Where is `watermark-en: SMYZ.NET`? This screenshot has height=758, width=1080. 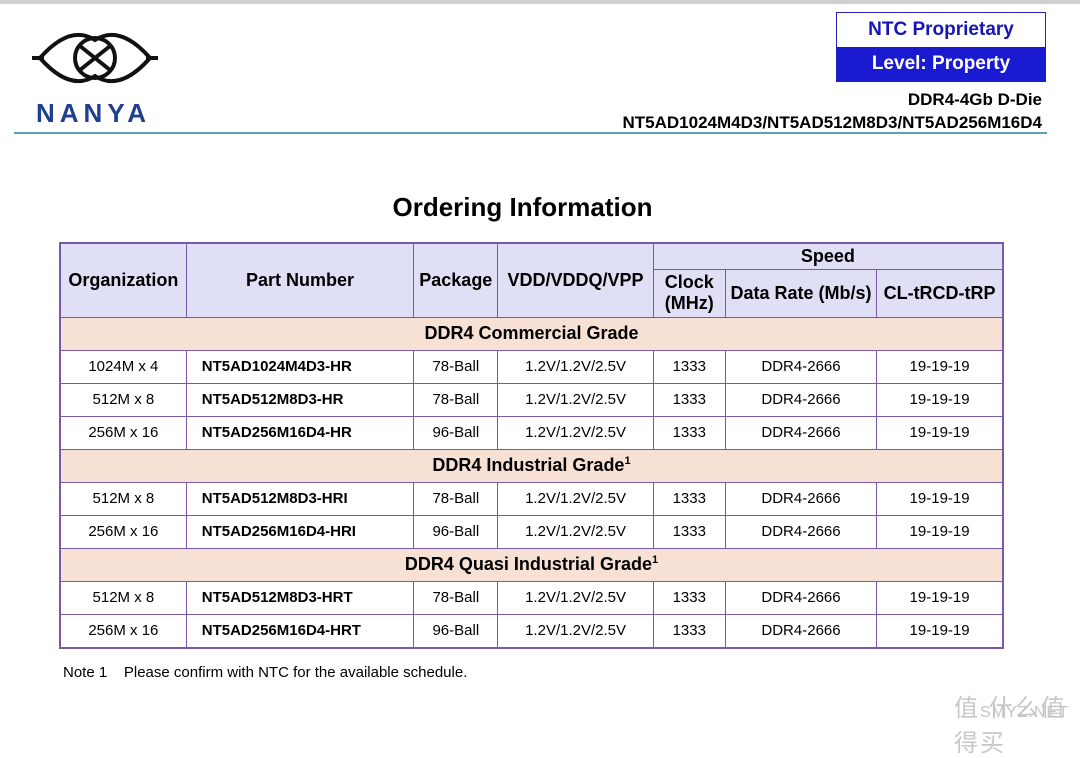
watermark-en: SMYZ.NET is located at coordinates (1024, 712).